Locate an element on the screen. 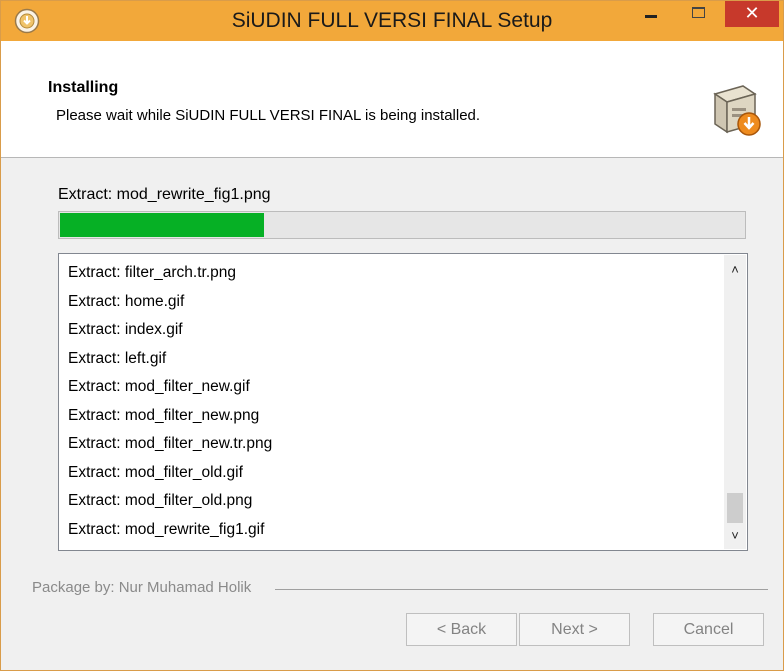 The image size is (784, 671). log-item: Extract: mod_filter_new.tr.png is located at coordinates (170, 443).